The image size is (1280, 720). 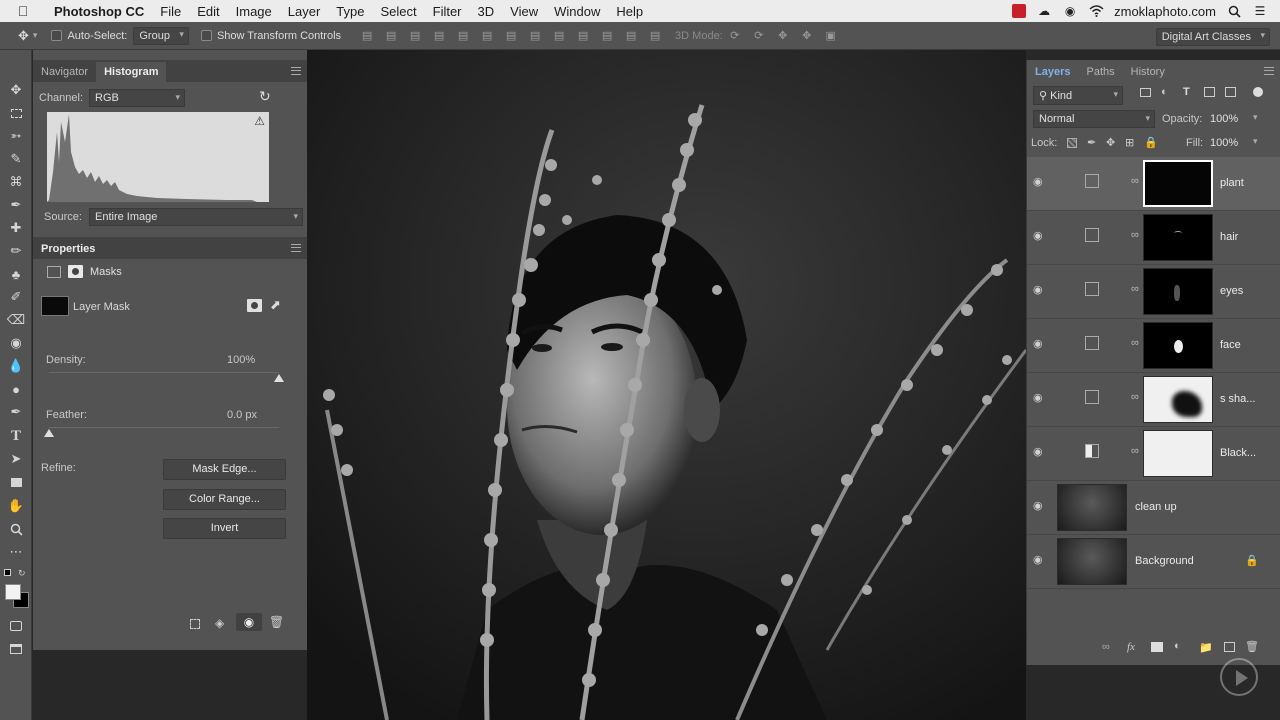 I want to click on tab-histogram: Histogram, so click(x=131, y=72).